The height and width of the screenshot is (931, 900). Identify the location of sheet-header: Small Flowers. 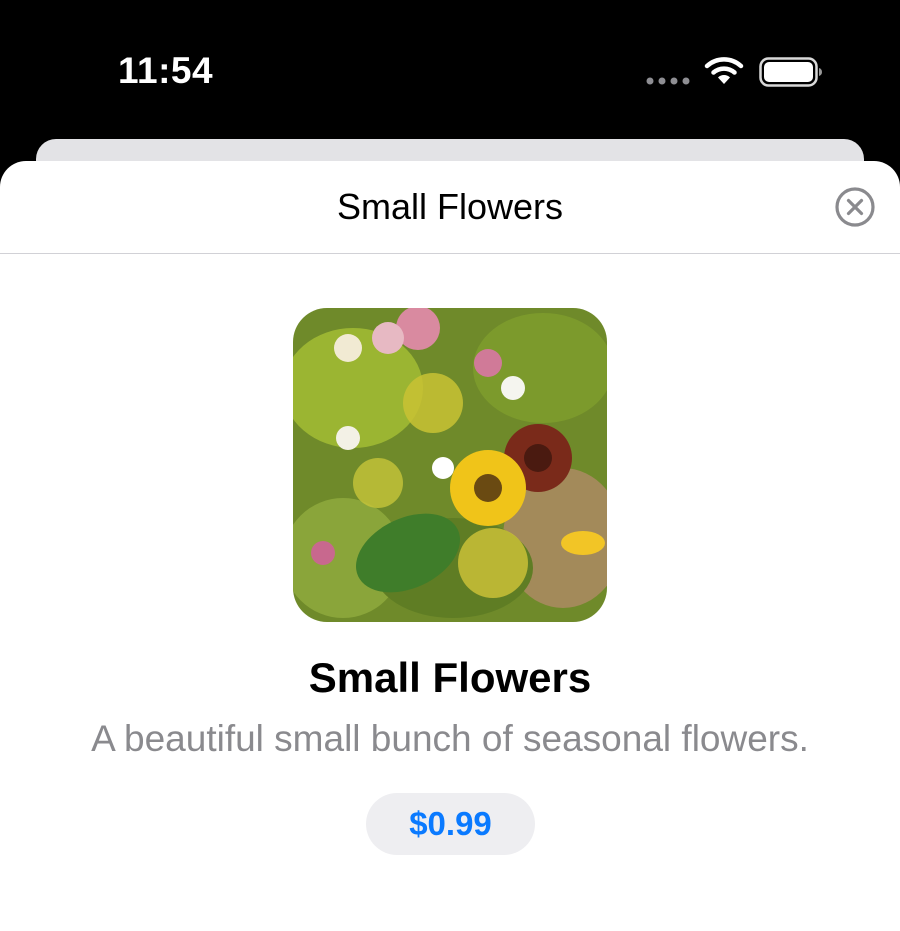
(450, 207).